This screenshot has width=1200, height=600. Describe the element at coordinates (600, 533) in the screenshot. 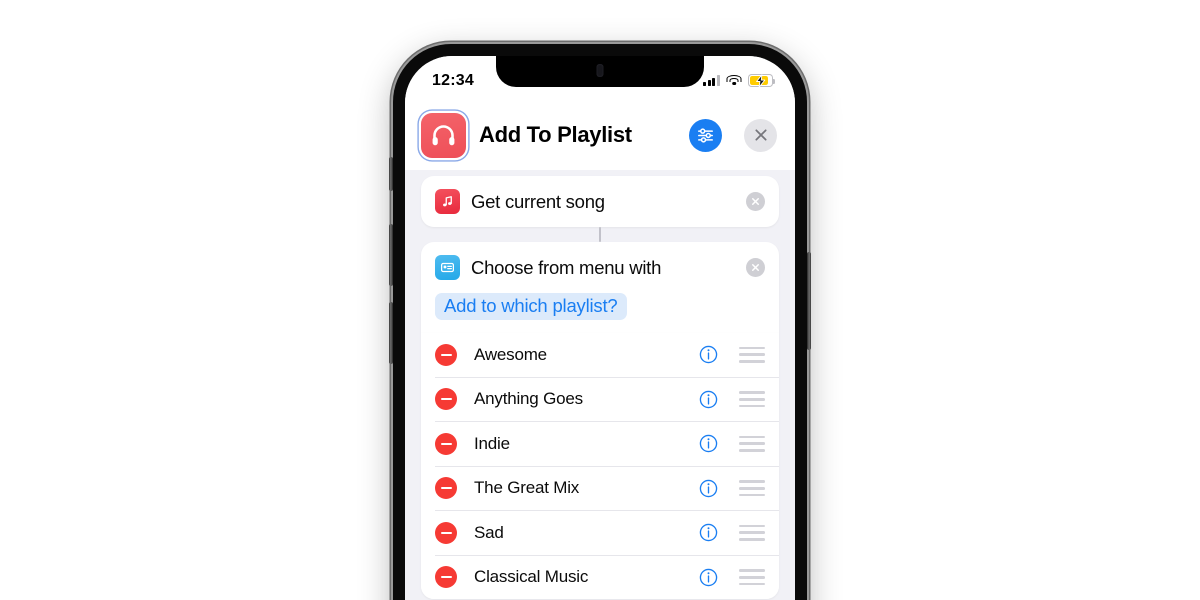

I see `menu-item-row: Sad` at that location.